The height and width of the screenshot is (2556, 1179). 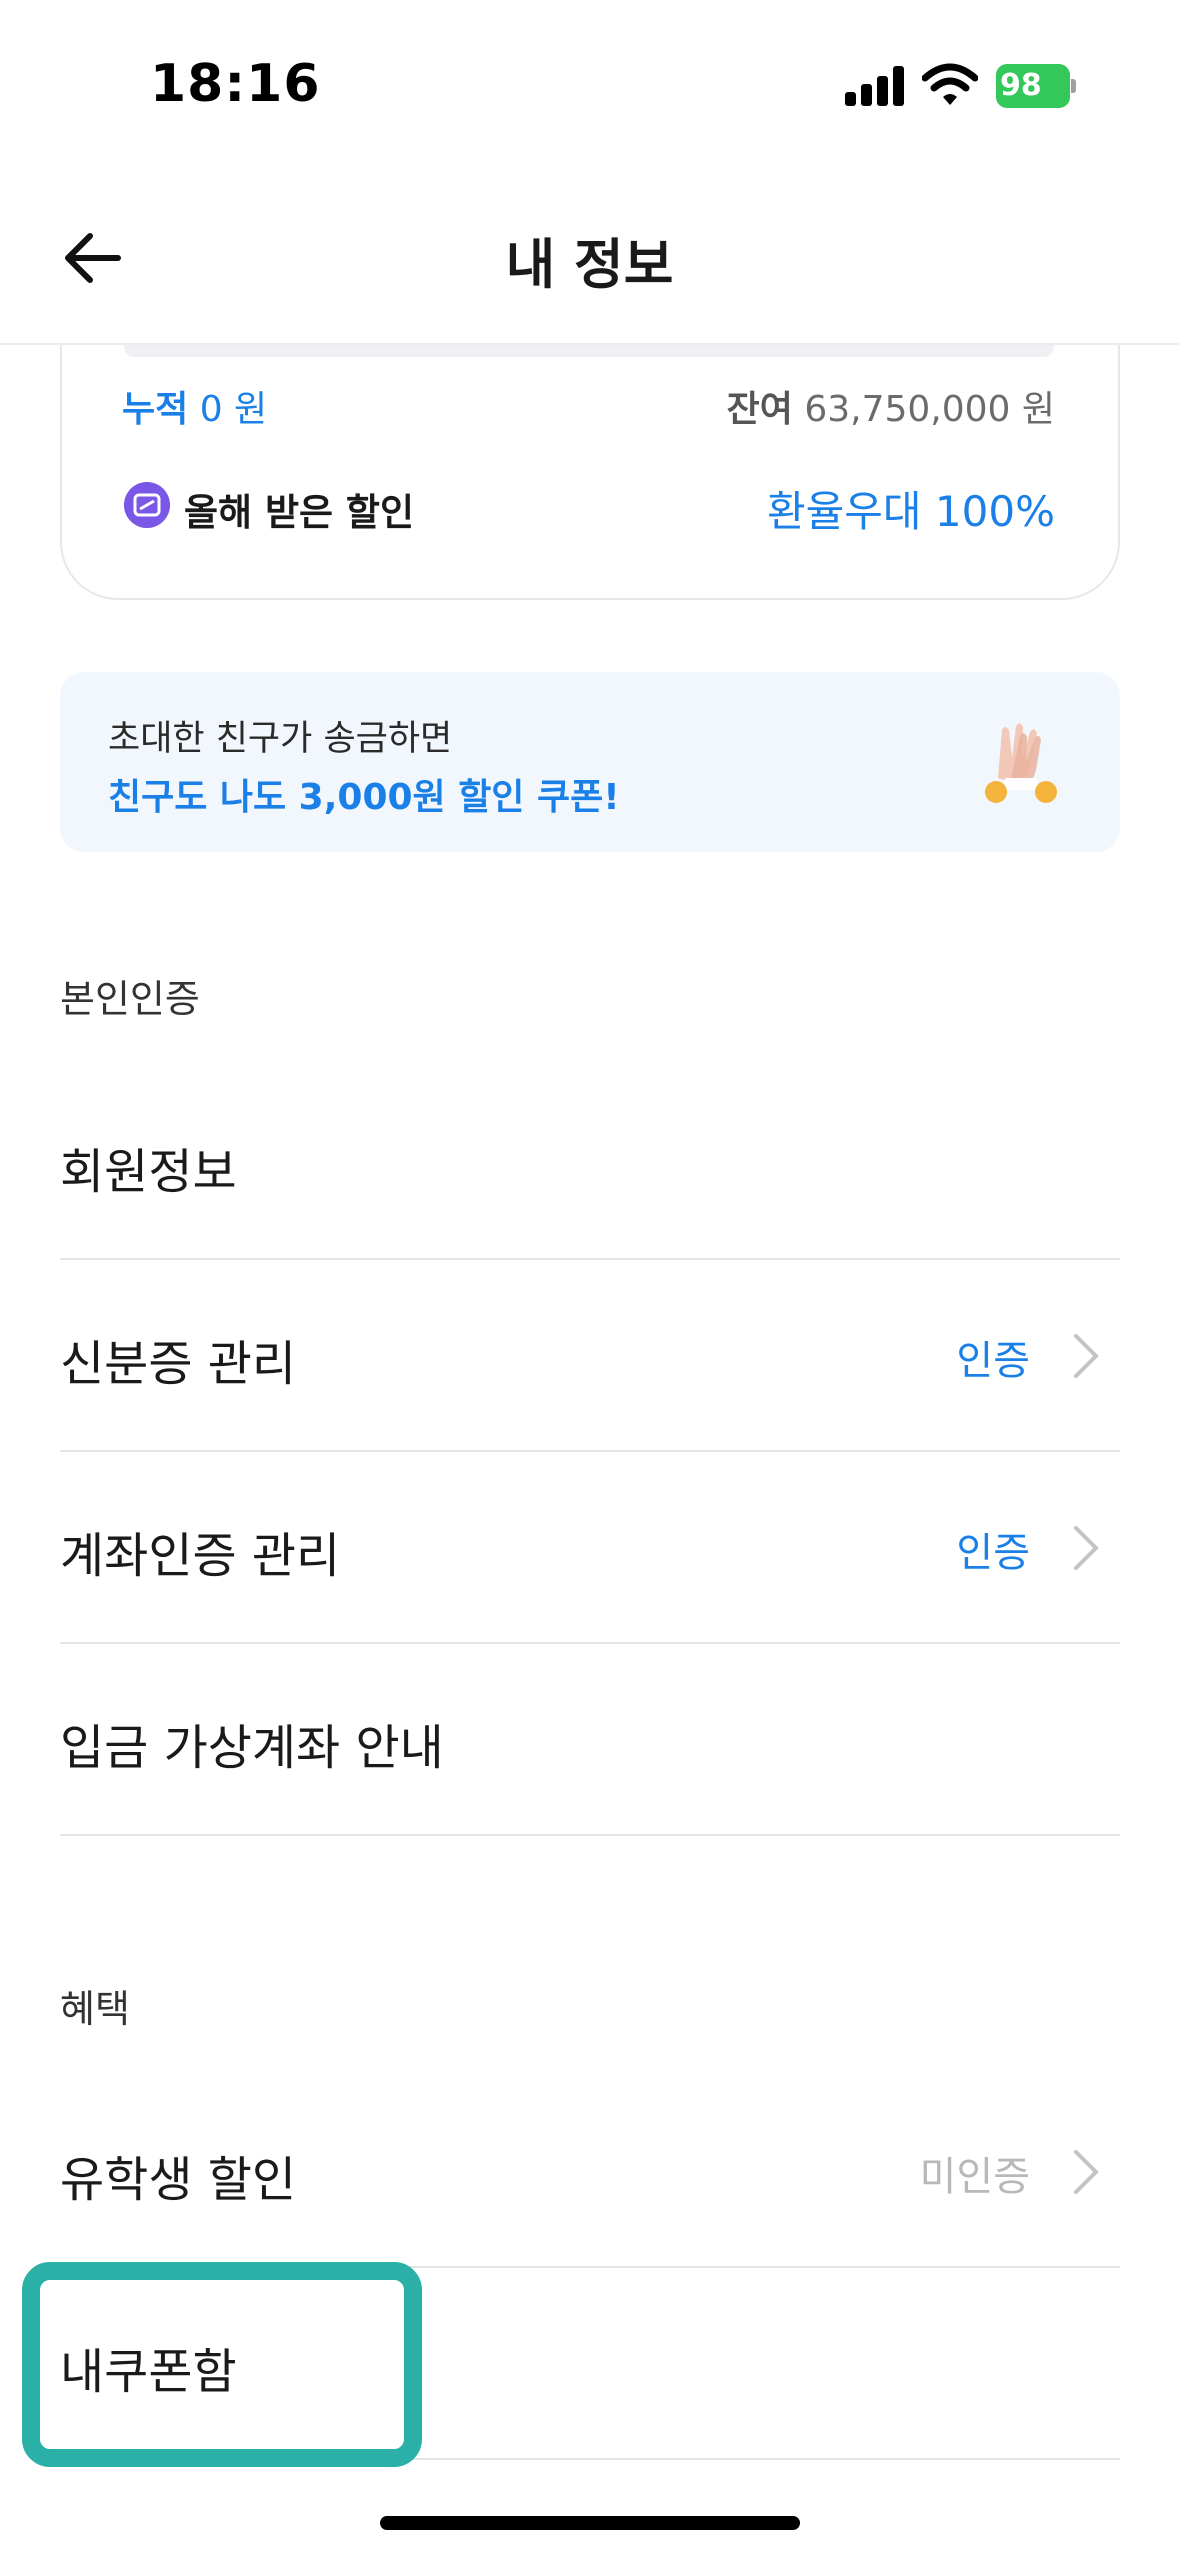 What do you see at coordinates (148, 1172) in the screenshot?
I see `row-label: 회원정보` at bounding box center [148, 1172].